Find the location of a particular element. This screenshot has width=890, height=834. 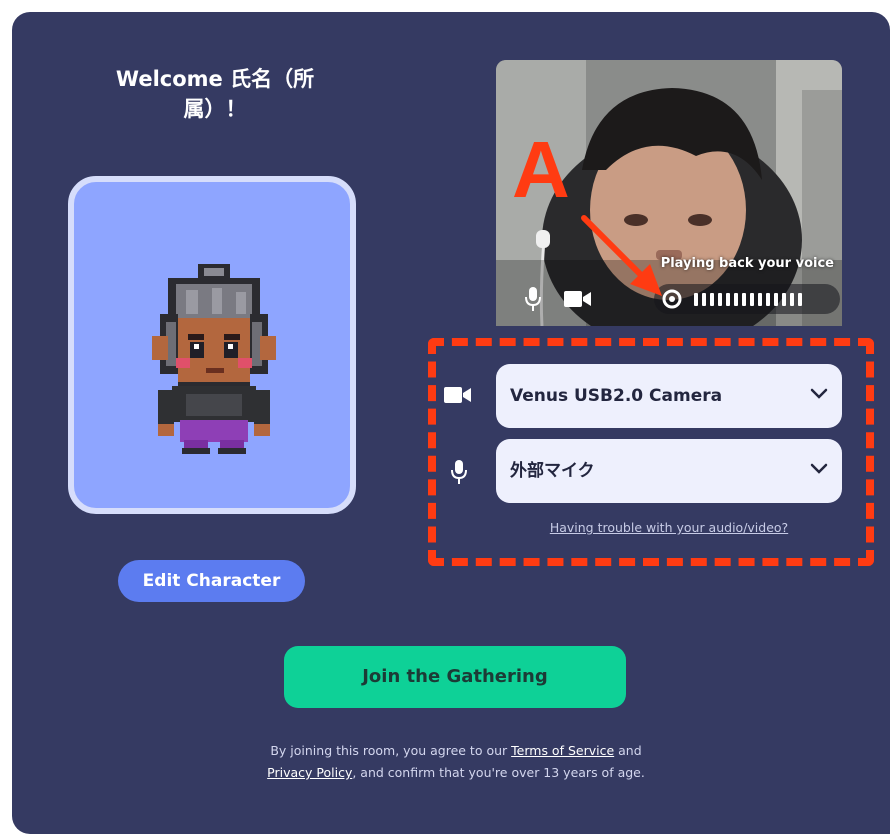

voice-level-bars is located at coordinates (748, 299).